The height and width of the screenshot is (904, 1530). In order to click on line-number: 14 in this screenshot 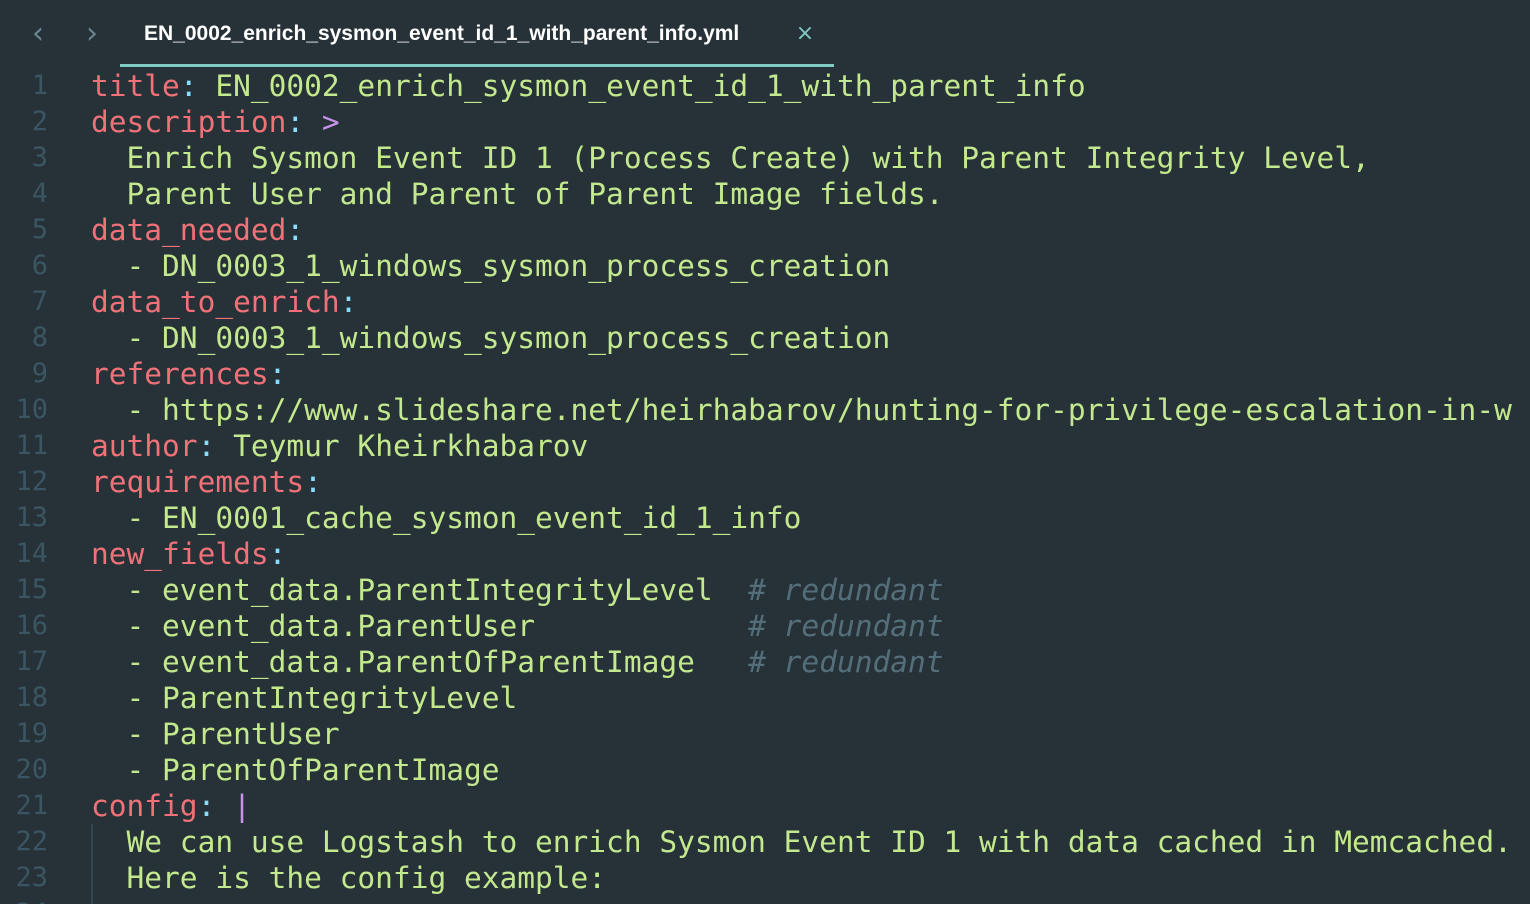, I will do `click(31, 553)`.